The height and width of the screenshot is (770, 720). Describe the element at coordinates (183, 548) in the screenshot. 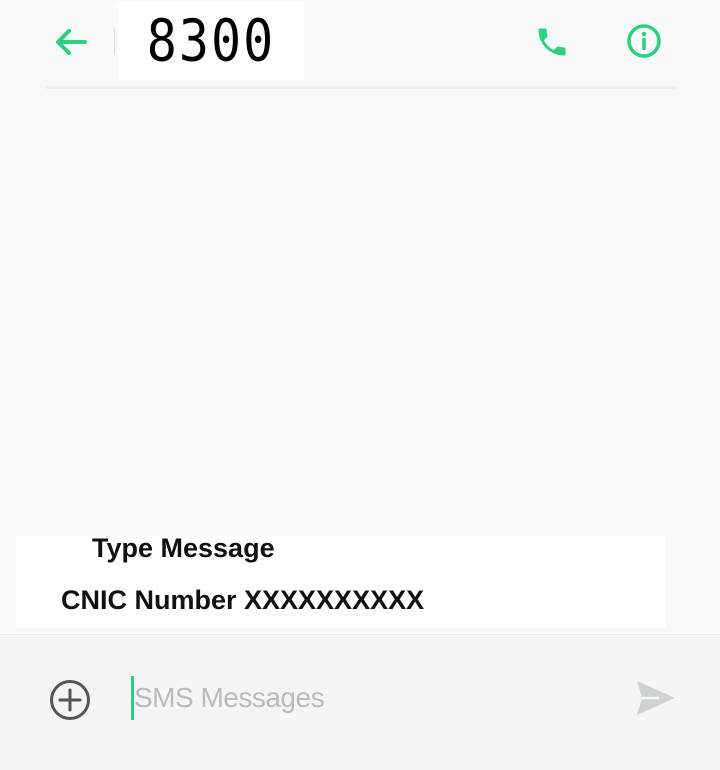

I see `instruction-line-1: Type Message` at that location.